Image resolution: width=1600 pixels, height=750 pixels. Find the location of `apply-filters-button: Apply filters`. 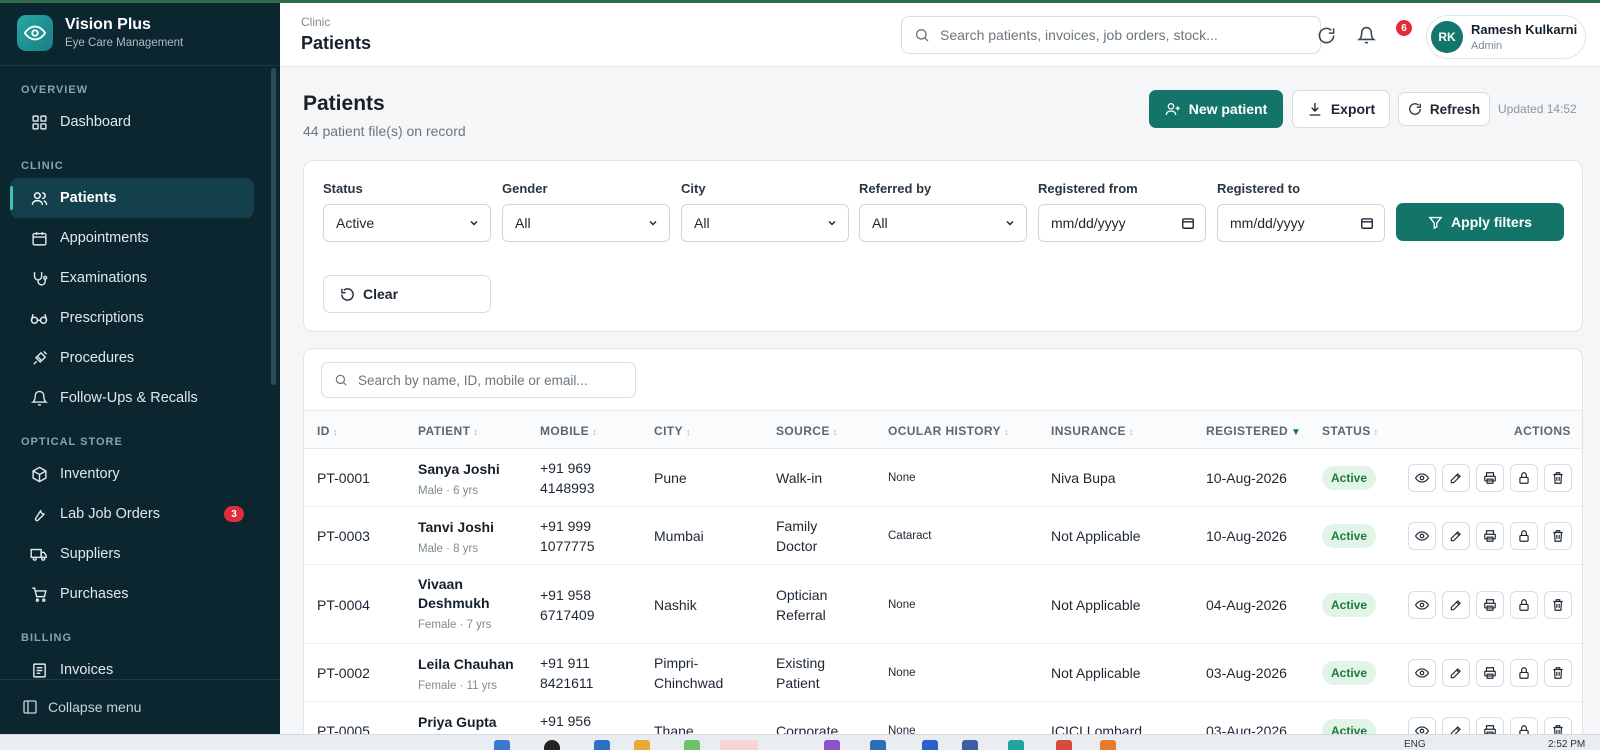

apply-filters-button: Apply filters is located at coordinates (1480, 222).